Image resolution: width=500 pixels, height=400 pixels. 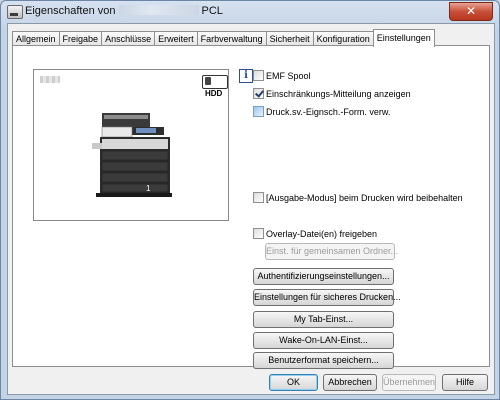 I want to click on restriction-notice-option: Einschränkungs-Mitteilung anzeigen, so click(x=332, y=95).